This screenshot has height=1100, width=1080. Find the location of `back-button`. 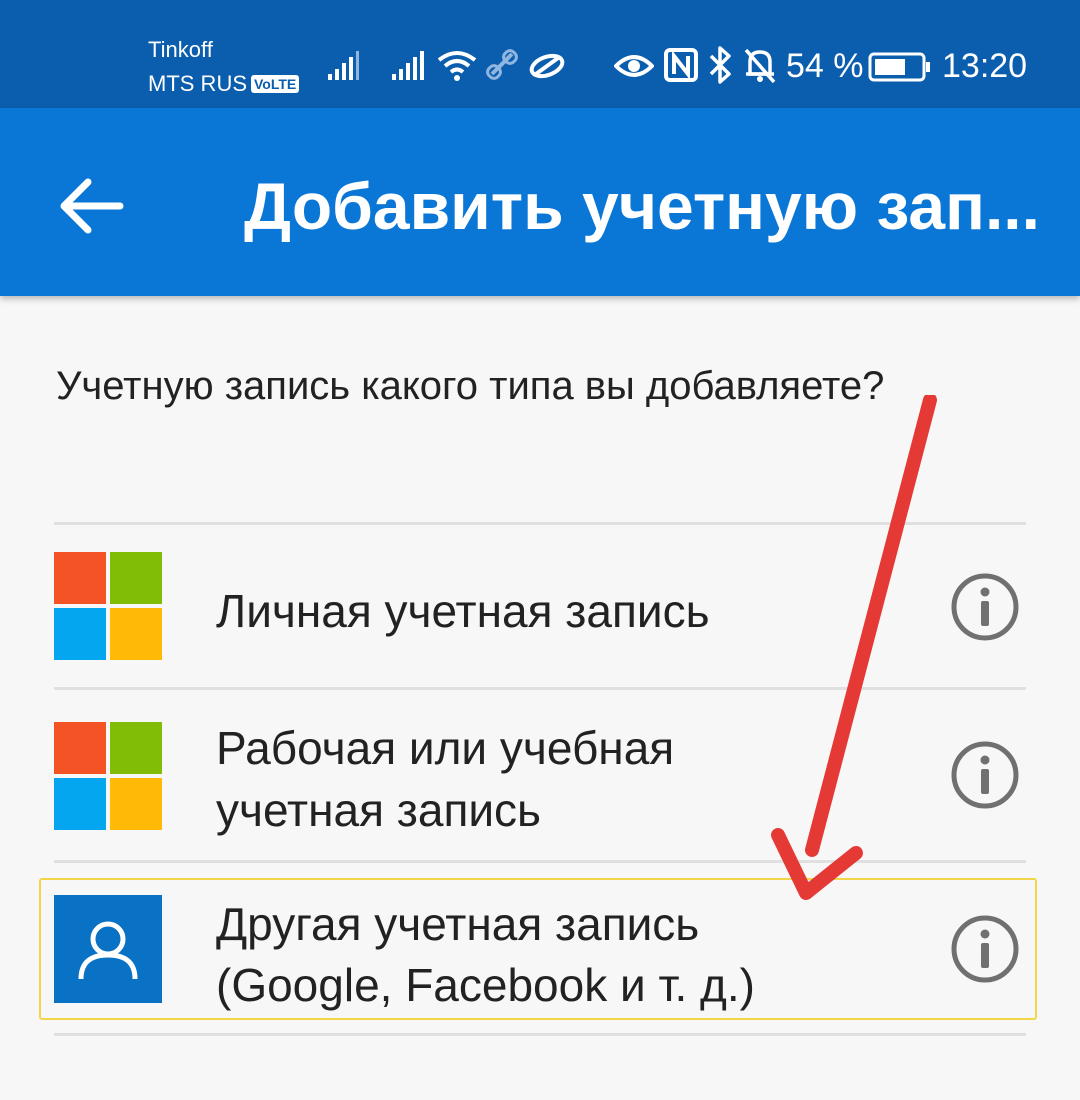

back-button is located at coordinates (96, 206).